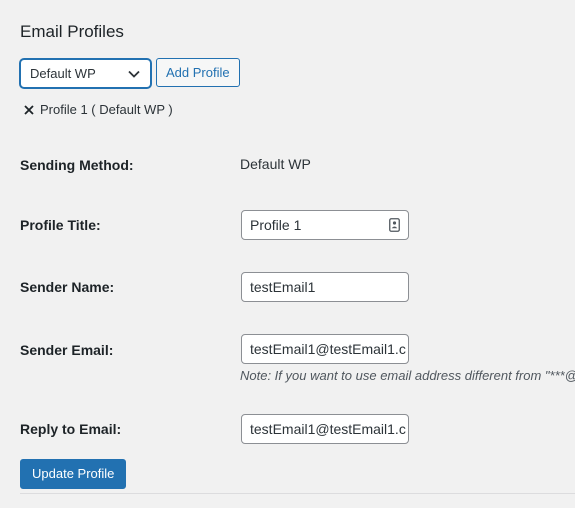 The height and width of the screenshot is (508, 575). I want to click on reply-to-email-field: testEmail1@testEmail1.c, so click(325, 429).